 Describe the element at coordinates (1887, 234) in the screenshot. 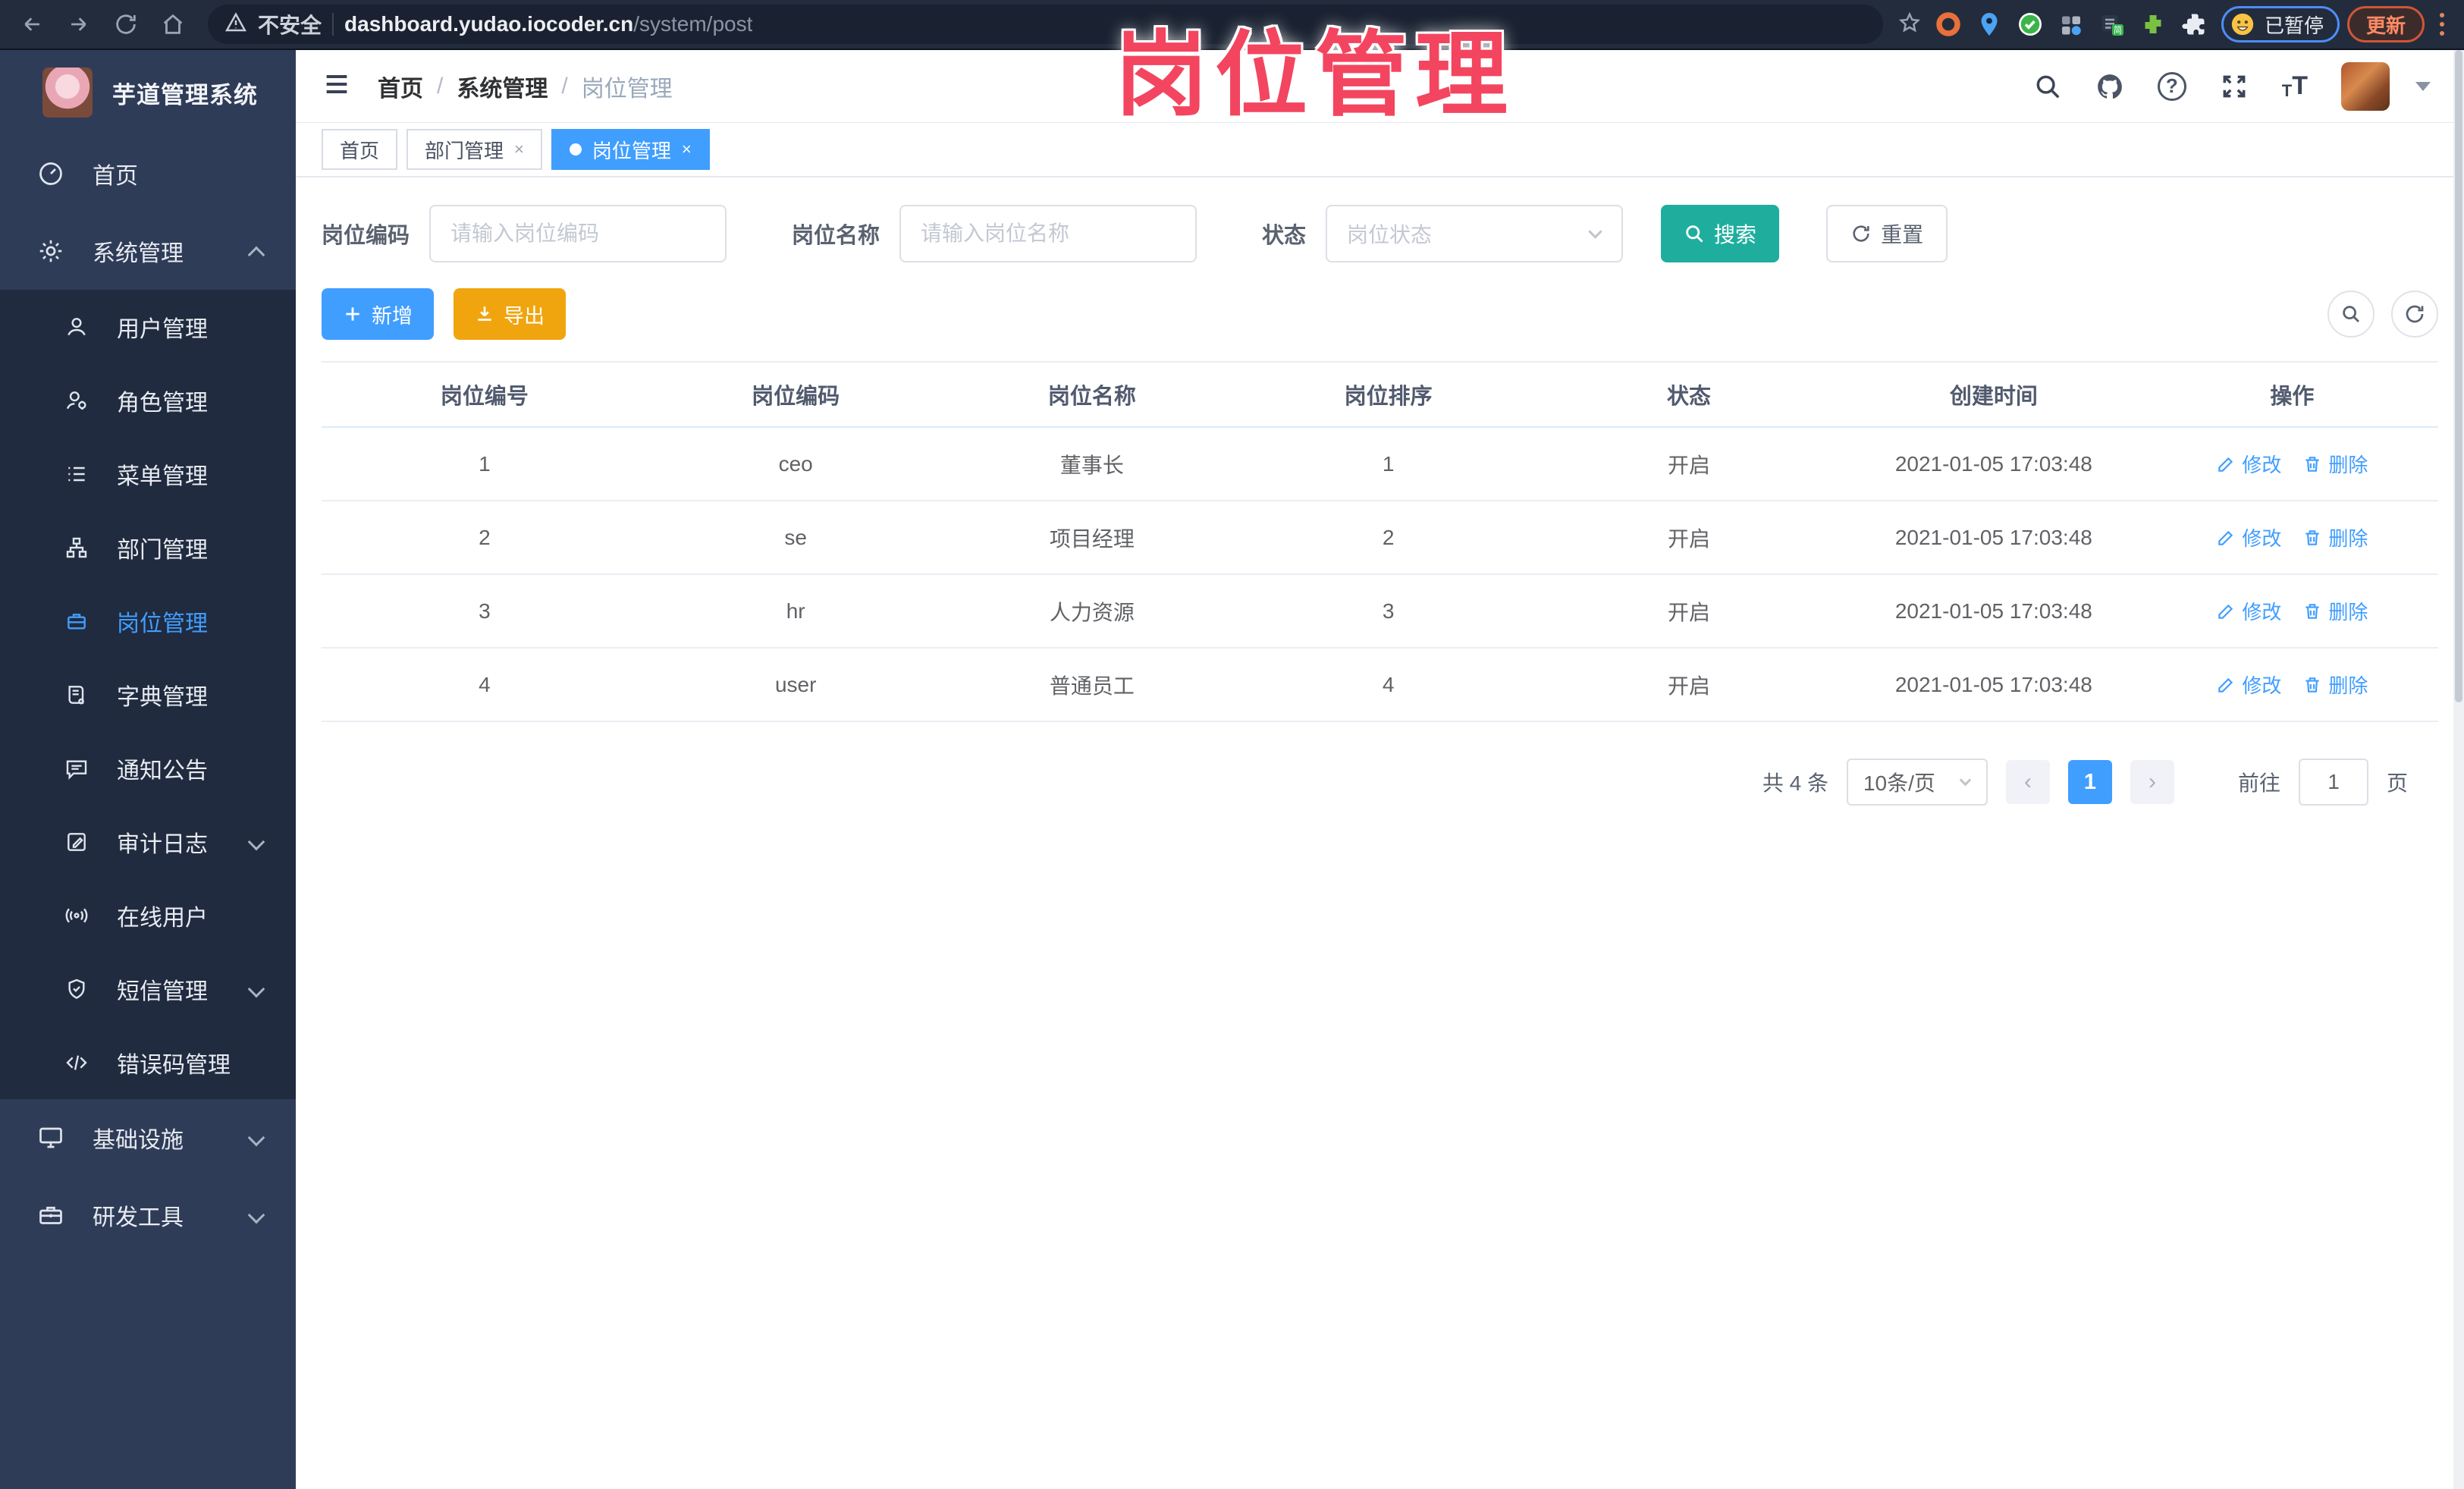

I see `reset-button: 重置` at that location.